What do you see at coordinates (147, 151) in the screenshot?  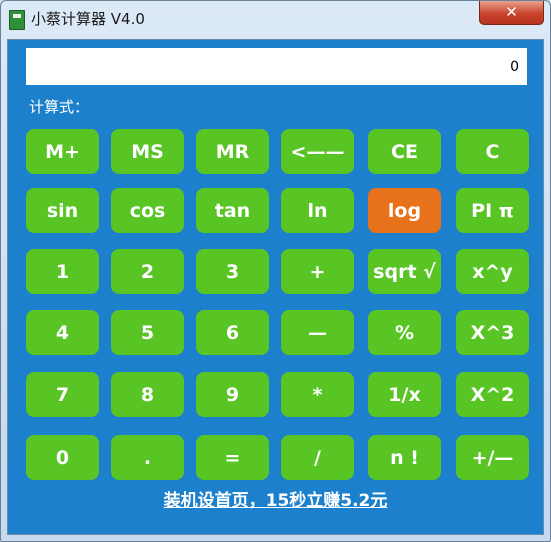 I see `key-ms: MS` at bounding box center [147, 151].